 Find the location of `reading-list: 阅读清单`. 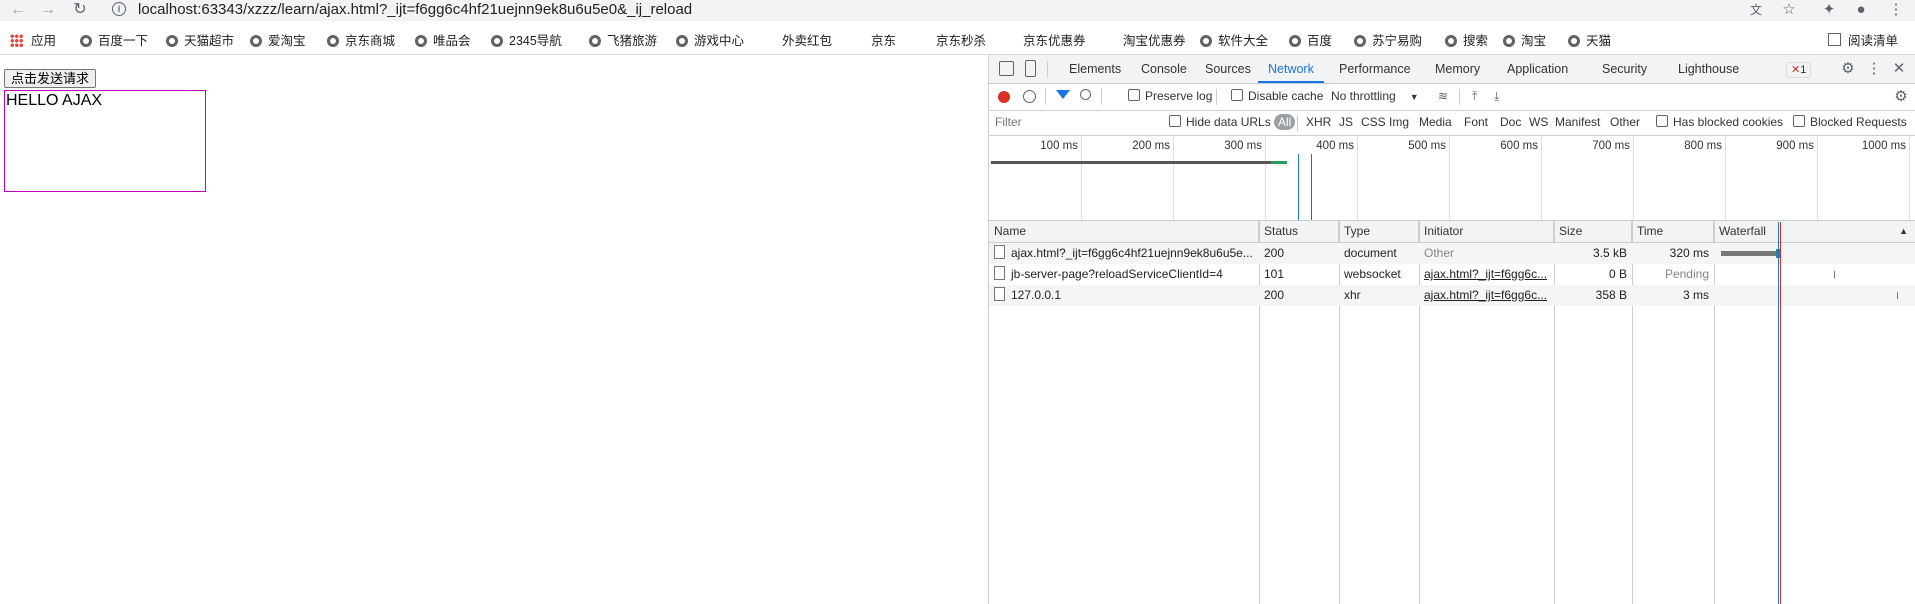

reading-list: 阅读清单 is located at coordinates (1863, 41).